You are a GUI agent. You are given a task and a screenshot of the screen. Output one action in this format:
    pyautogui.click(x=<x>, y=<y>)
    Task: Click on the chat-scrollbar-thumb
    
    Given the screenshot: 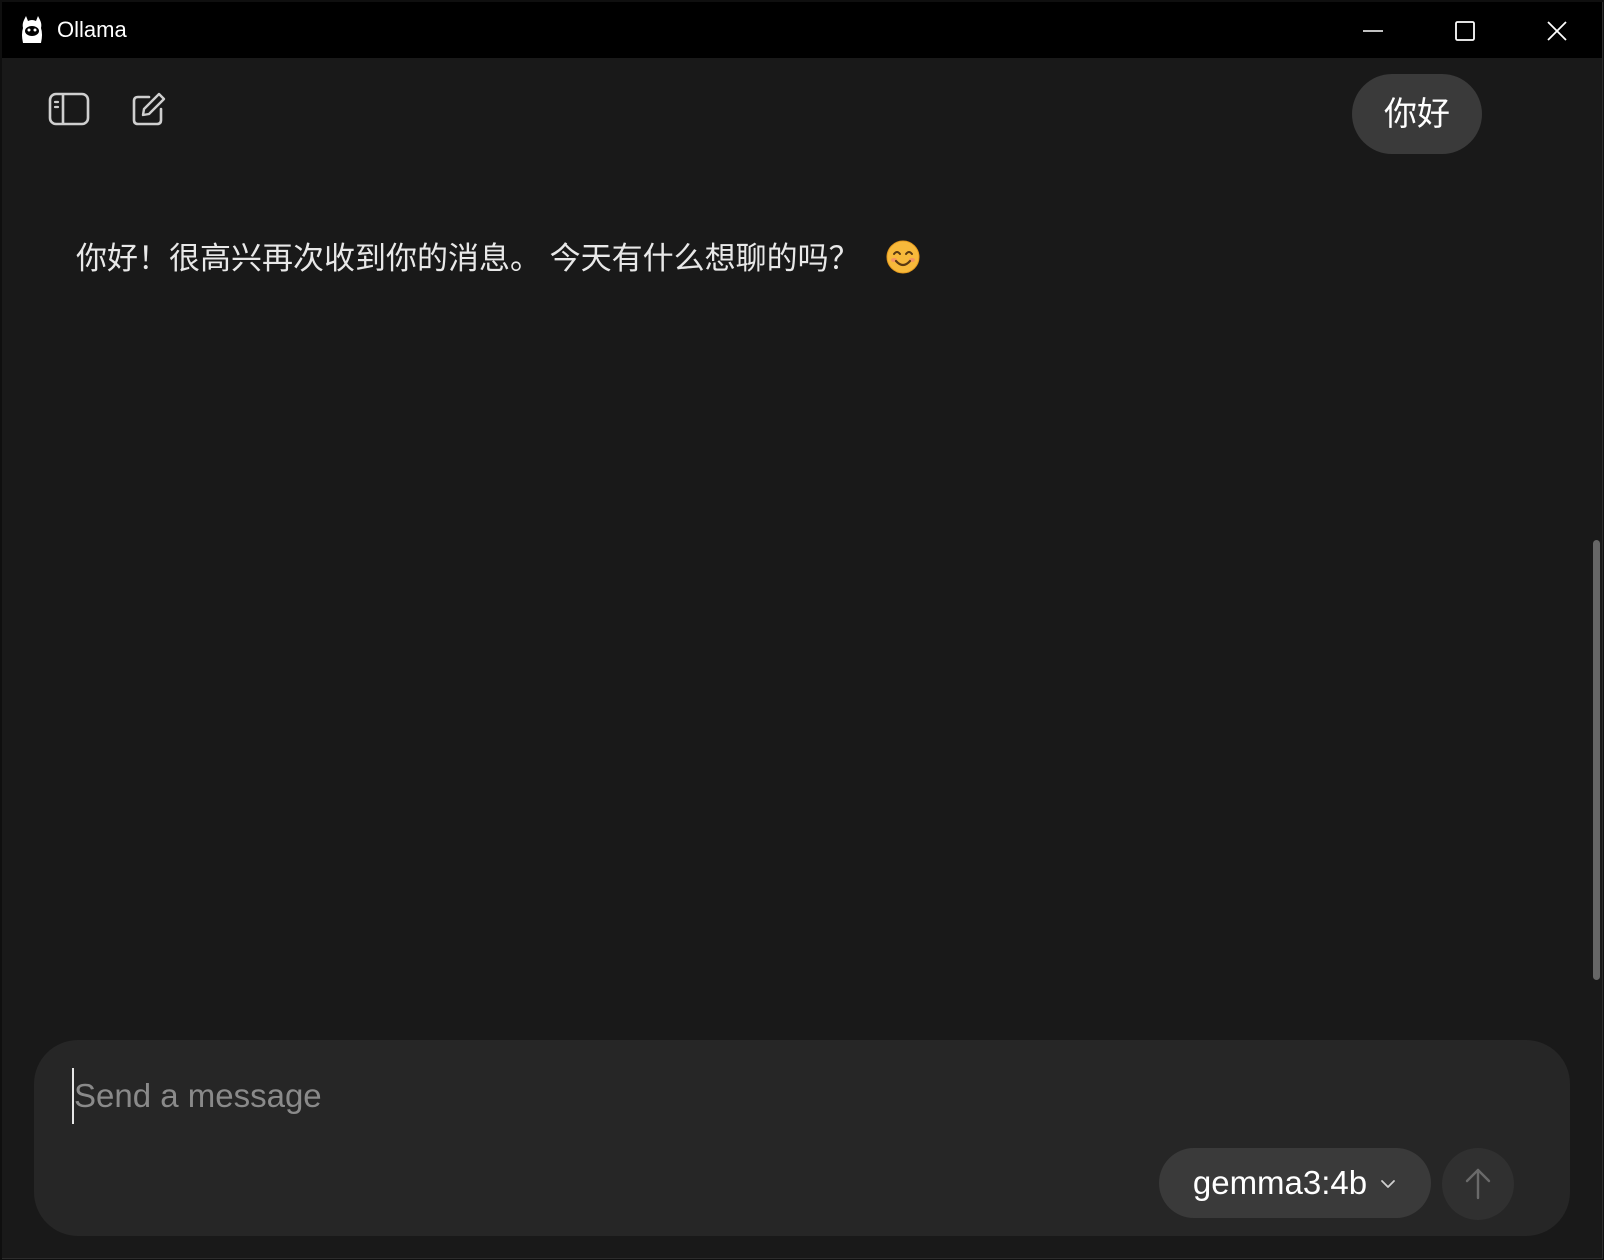 What is the action you would take?
    pyautogui.click(x=1596, y=760)
    